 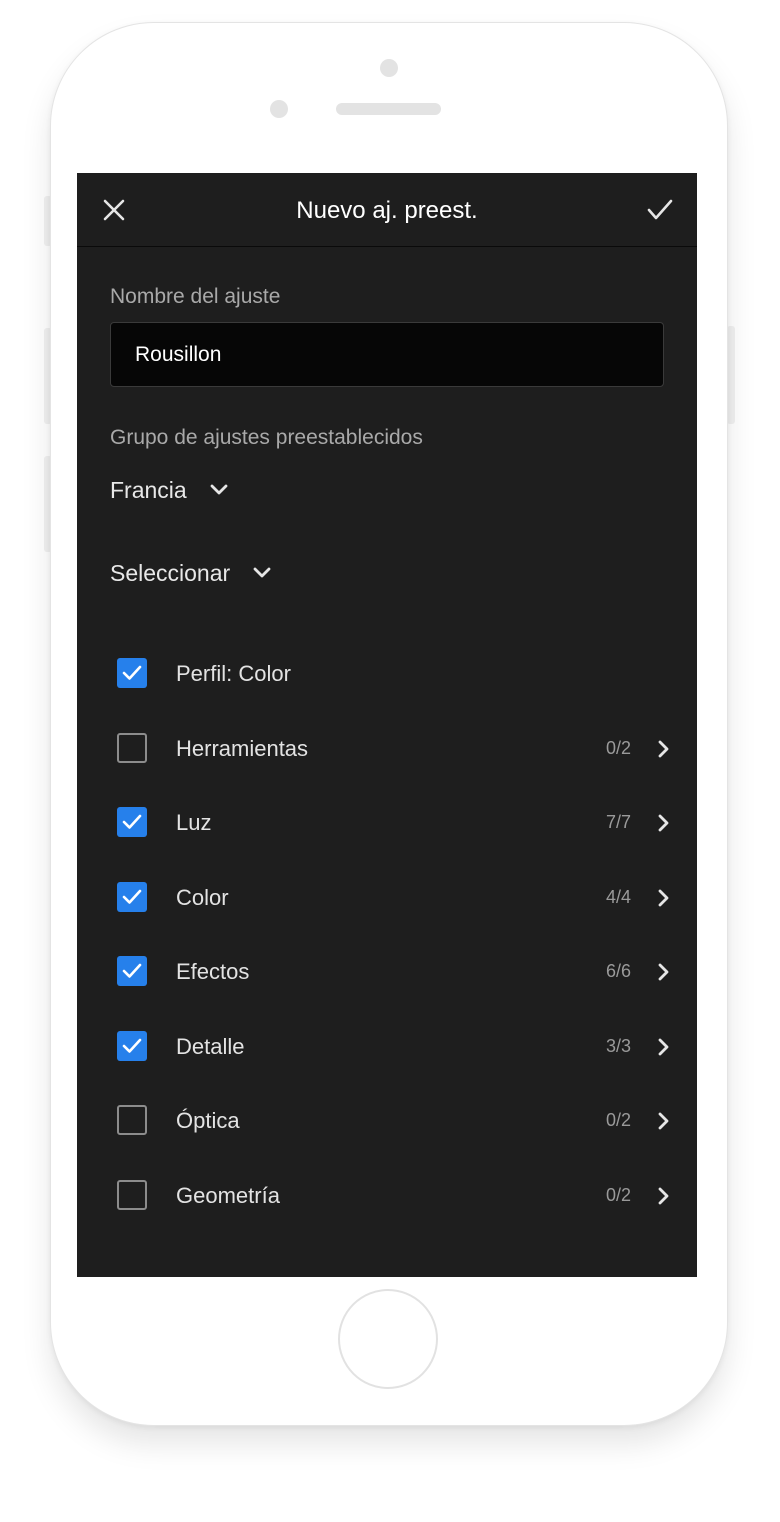 What do you see at coordinates (279, 109) in the screenshot?
I see `proximity-sensor` at bounding box center [279, 109].